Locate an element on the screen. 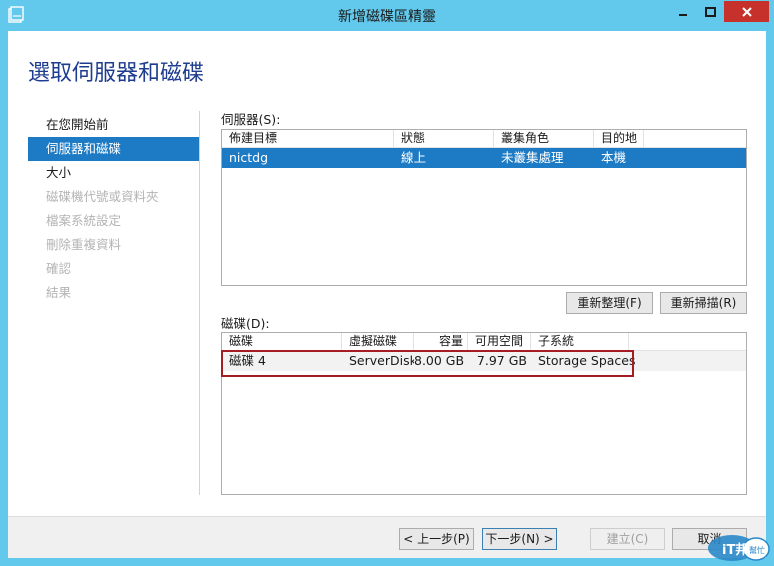  disks-label: 磁碟(D): is located at coordinates (245, 323).